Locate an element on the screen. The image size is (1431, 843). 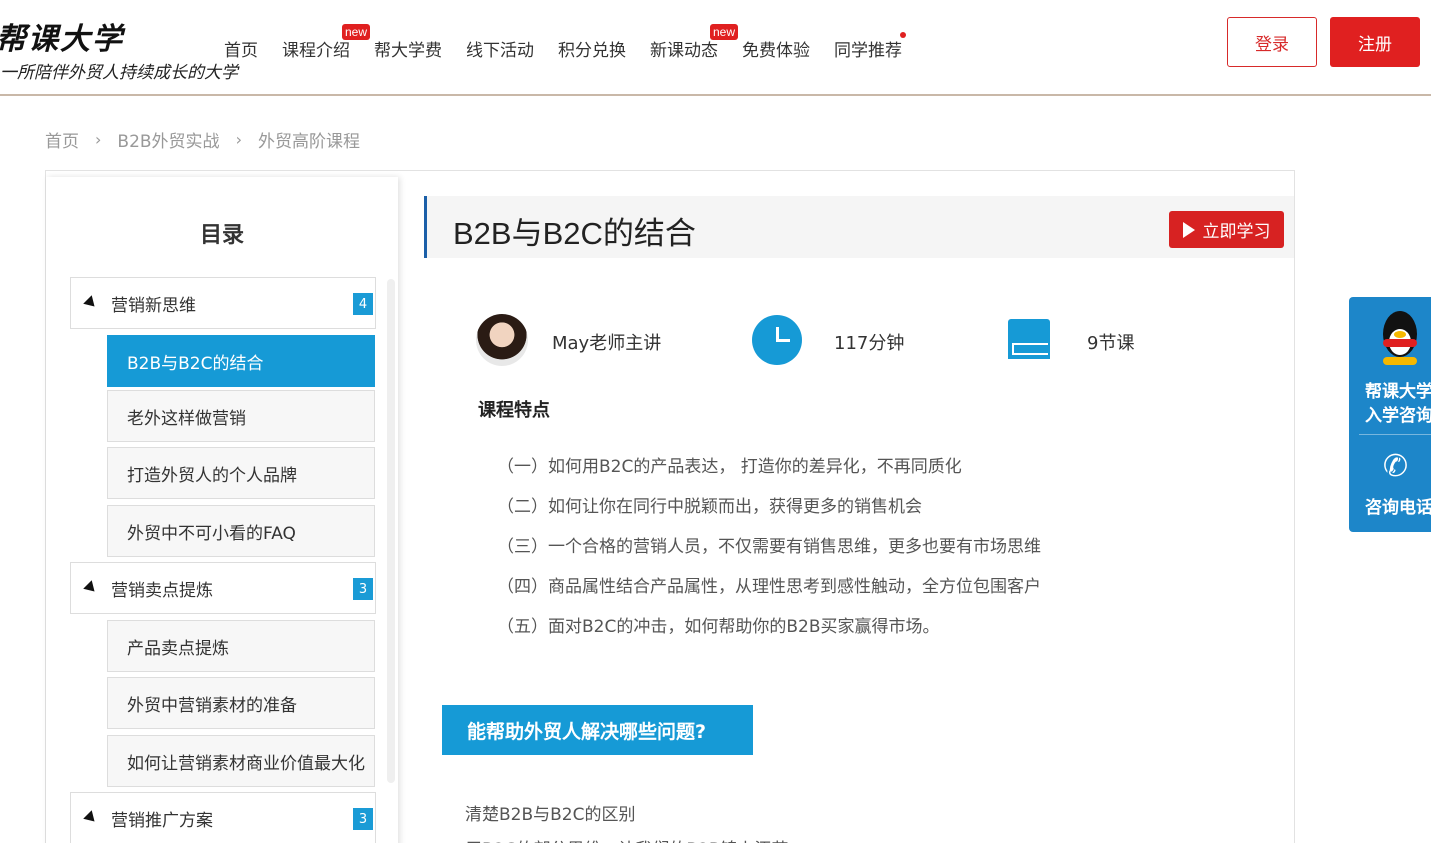
nav-points: 积分兑换 is located at coordinates (592, 48).